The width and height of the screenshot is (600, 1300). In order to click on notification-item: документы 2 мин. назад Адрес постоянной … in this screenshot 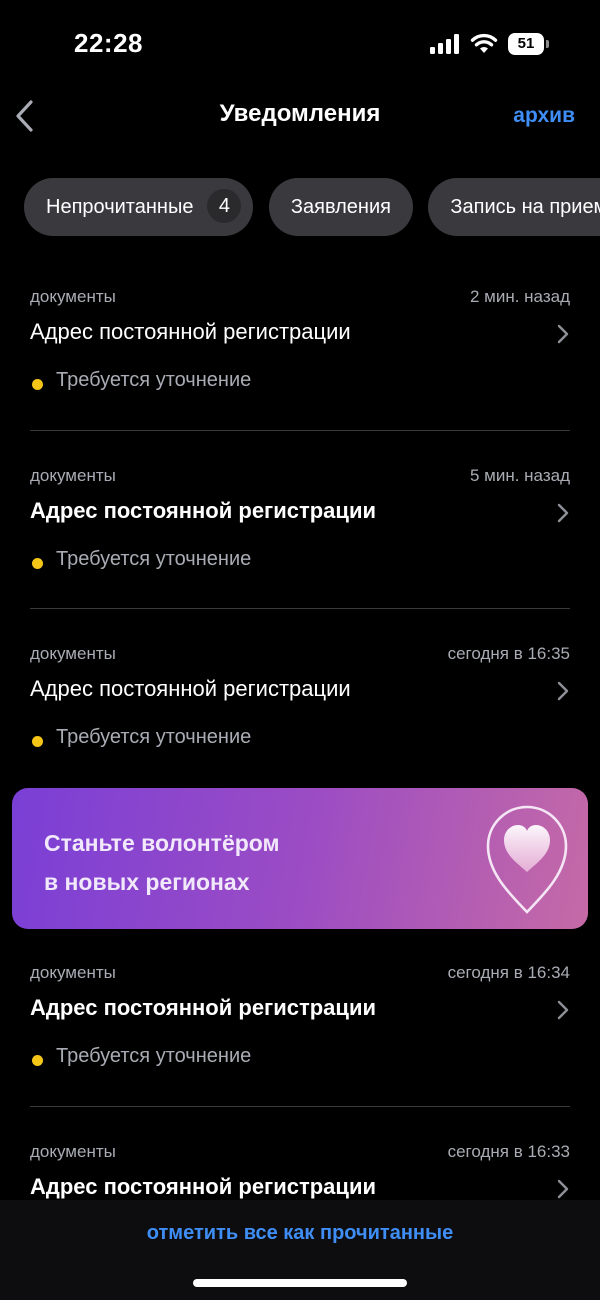, I will do `click(300, 347)`.